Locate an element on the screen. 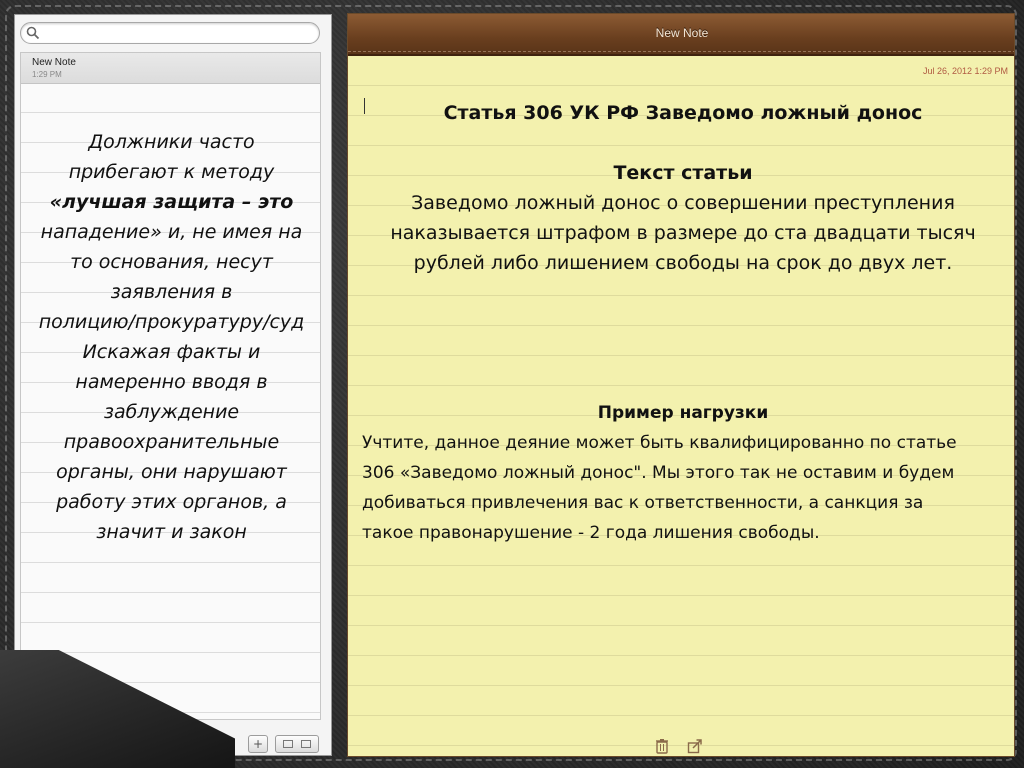 Image resolution: width=1024 pixels, height=768 pixels. overlay-line: работу этих органов, а is located at coordinates (171, 502).